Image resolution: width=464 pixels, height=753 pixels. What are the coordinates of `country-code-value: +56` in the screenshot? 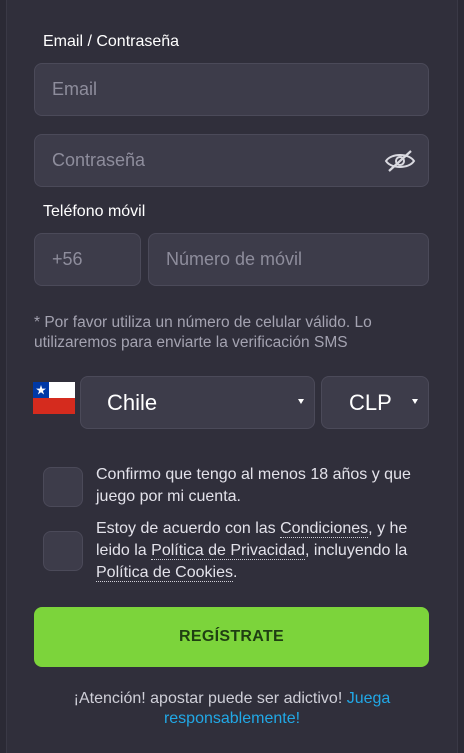 It's located at (67, 259).